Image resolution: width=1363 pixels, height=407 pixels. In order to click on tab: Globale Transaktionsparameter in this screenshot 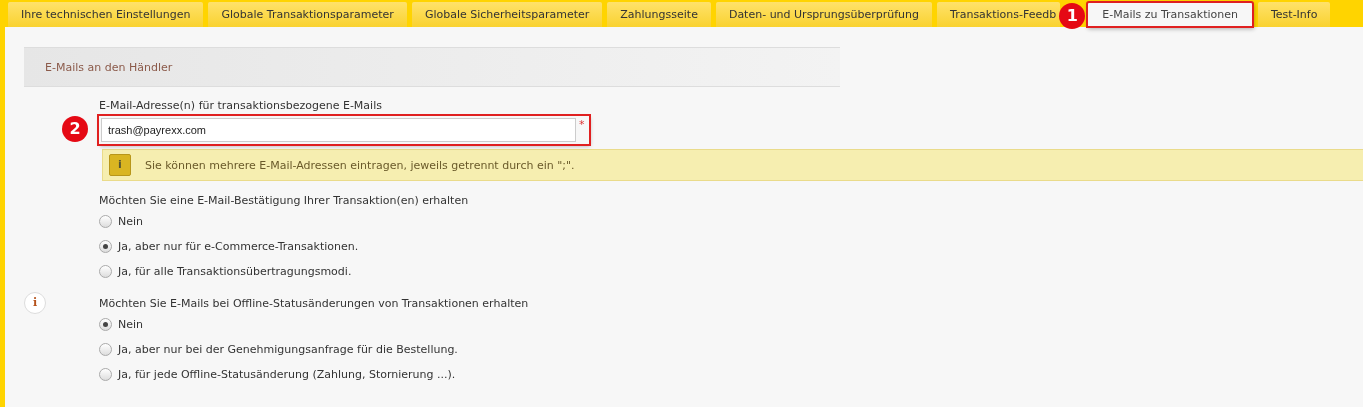, I will do `click(307, 14)`.